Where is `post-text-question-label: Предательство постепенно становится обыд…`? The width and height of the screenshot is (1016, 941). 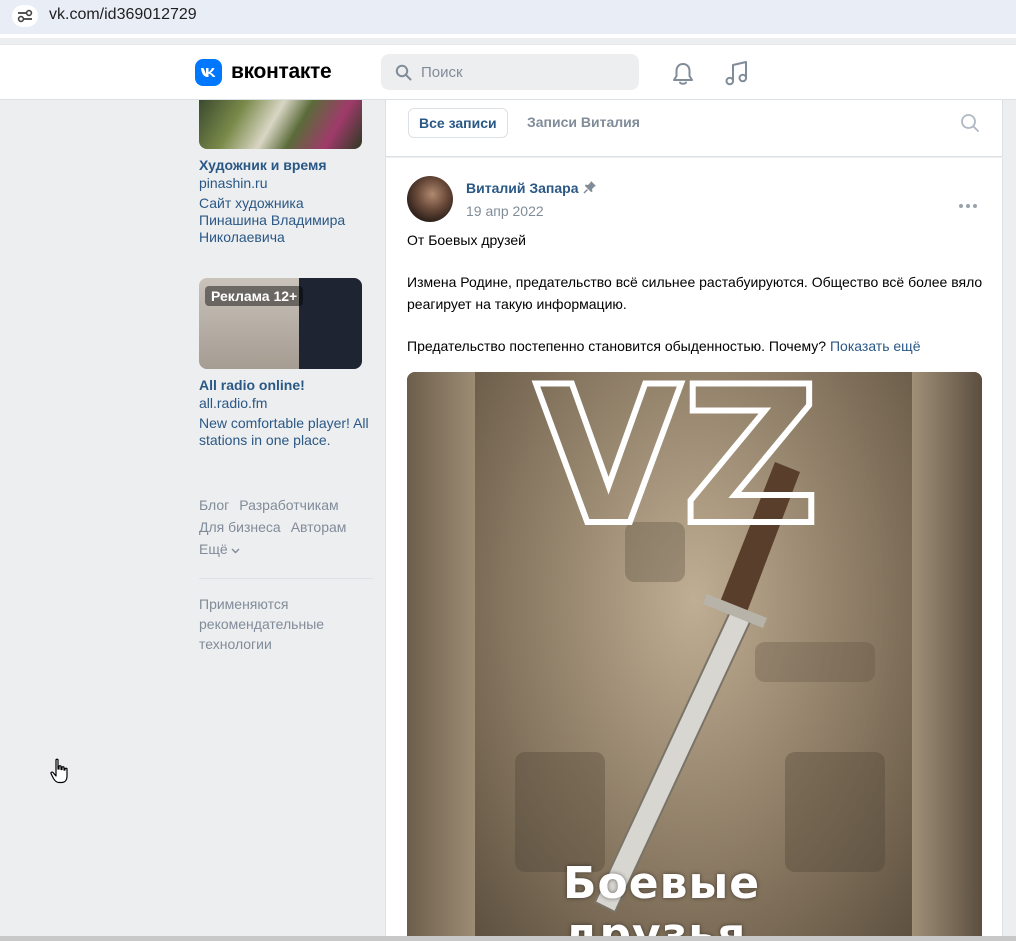 post-text-question-label: Предательство постепенно становится обыд… is located at coordinates (617, 346).